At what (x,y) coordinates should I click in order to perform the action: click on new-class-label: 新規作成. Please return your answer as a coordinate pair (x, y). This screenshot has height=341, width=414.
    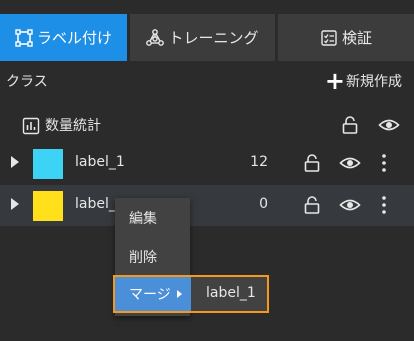
    Looking at the image, I should click on (374, 82).